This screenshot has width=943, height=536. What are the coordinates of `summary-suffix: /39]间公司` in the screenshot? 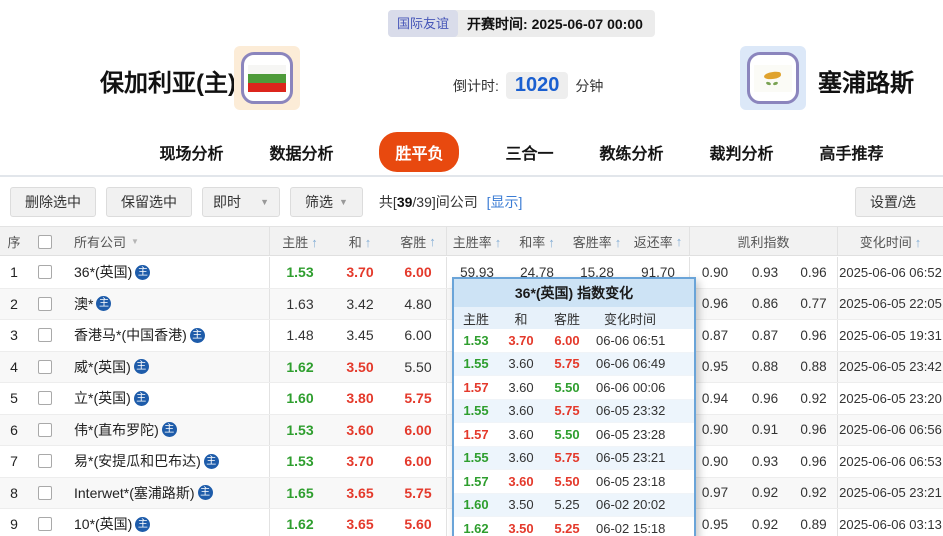 It's located at (445, 201).